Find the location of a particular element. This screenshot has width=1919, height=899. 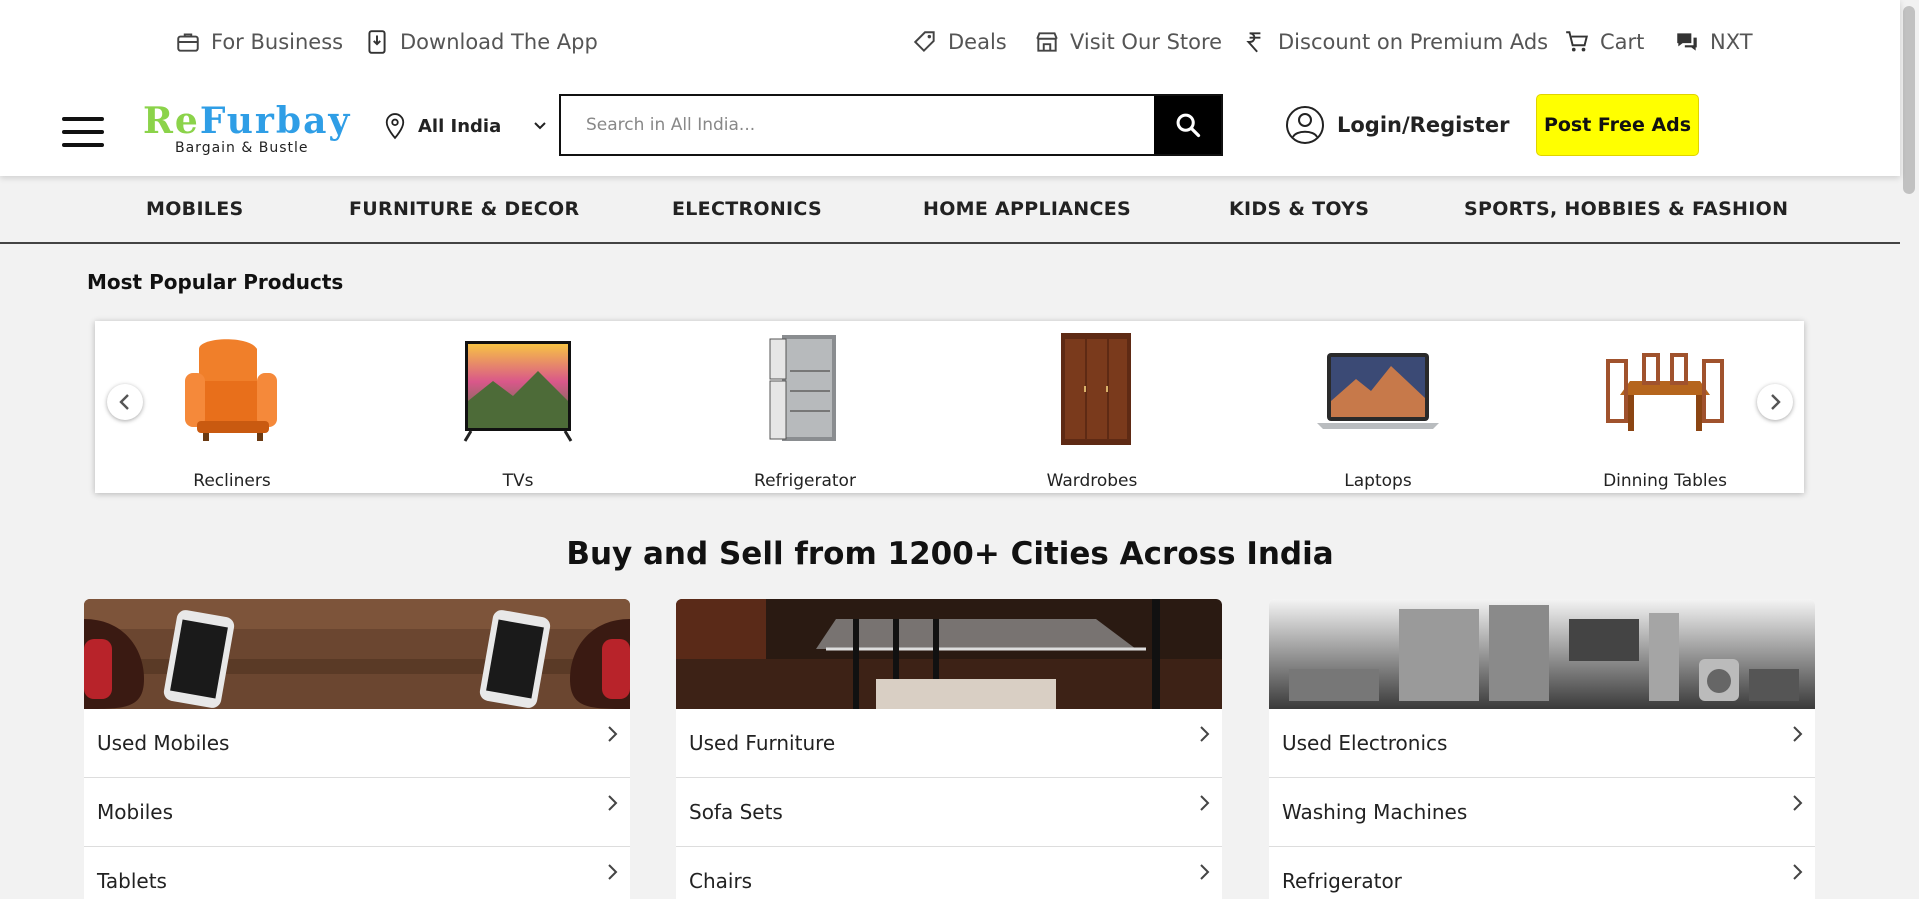

row-label: Chairs is located at coordinates (721, 881).